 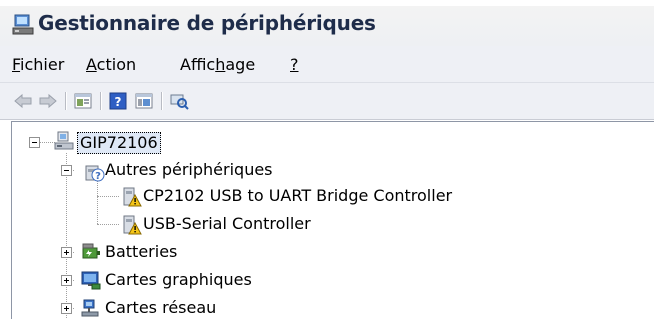 I want to click on title-bar: Gestionnaire de périphériques, so click(x=327, y=23).